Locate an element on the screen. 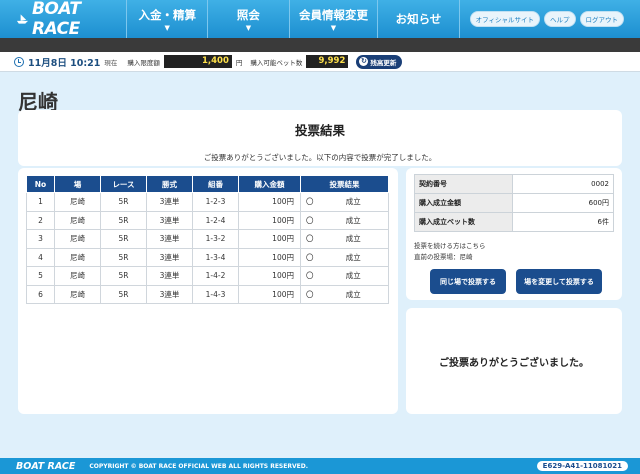 Image resolution: width=640 pixels, height=474 pixels. summary-table: 契約番号 0002 購入成立金額 600円 購入成立ベット数 6件 is located at coordinates (514, 203).